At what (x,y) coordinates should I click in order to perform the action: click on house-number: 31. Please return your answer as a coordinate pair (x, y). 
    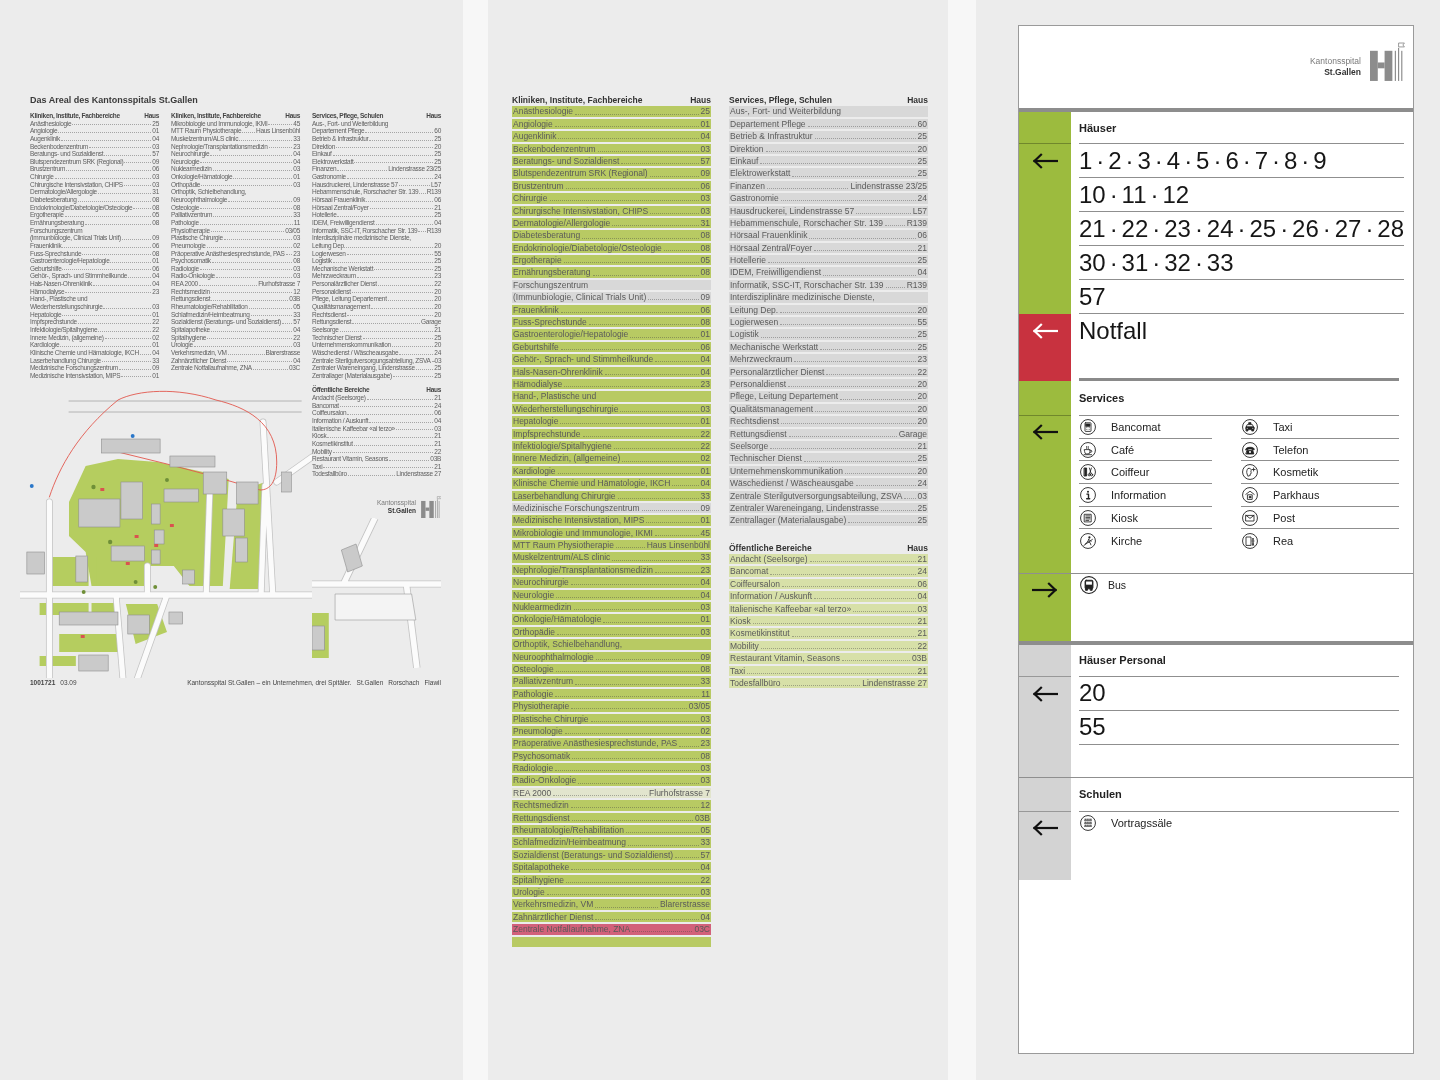
    Looking at the image, I should click on (705, 223).